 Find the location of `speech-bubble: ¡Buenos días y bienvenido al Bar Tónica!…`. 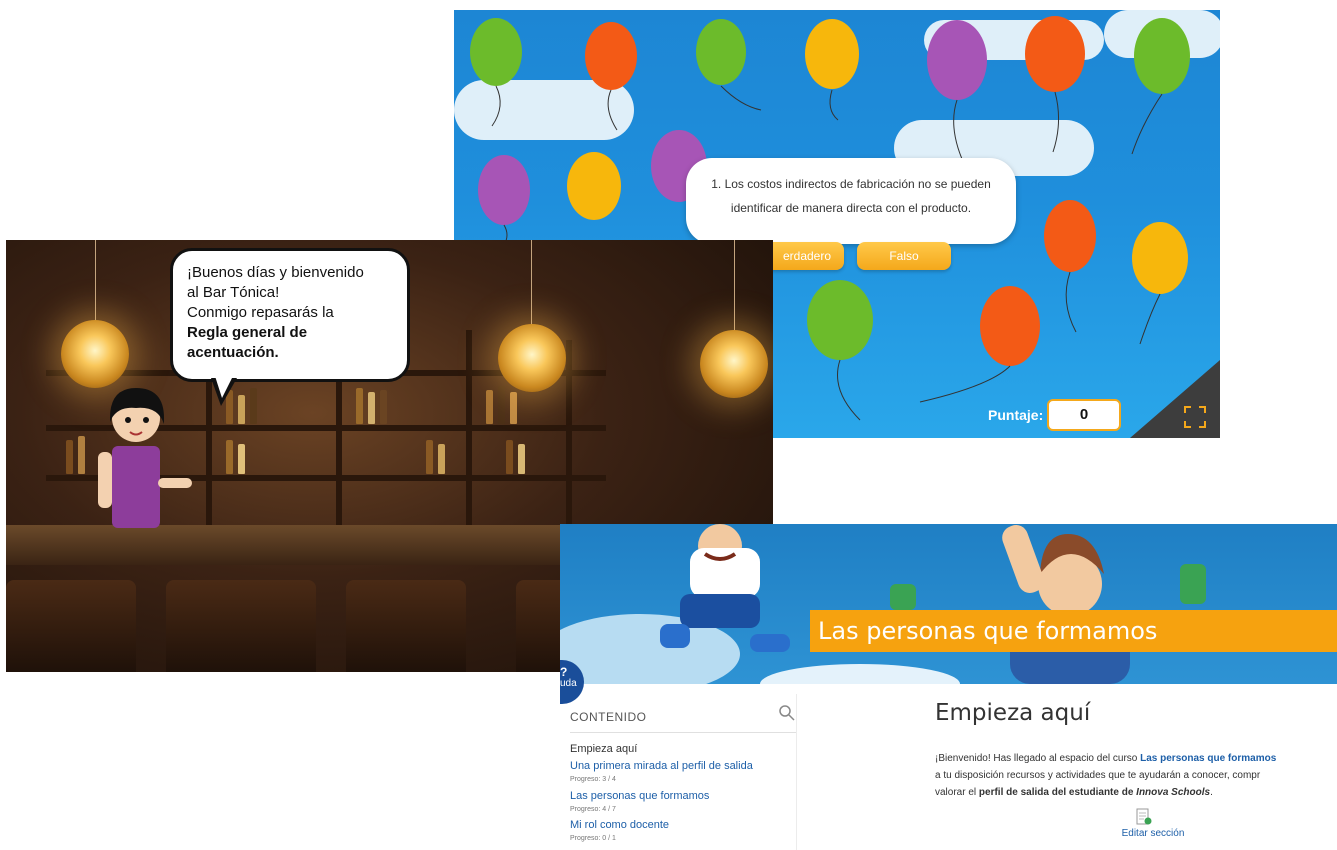

speech-bubble: ¡Buenos días y bienvenido al Bar Tónica!… is located at coordinates (290, 315).